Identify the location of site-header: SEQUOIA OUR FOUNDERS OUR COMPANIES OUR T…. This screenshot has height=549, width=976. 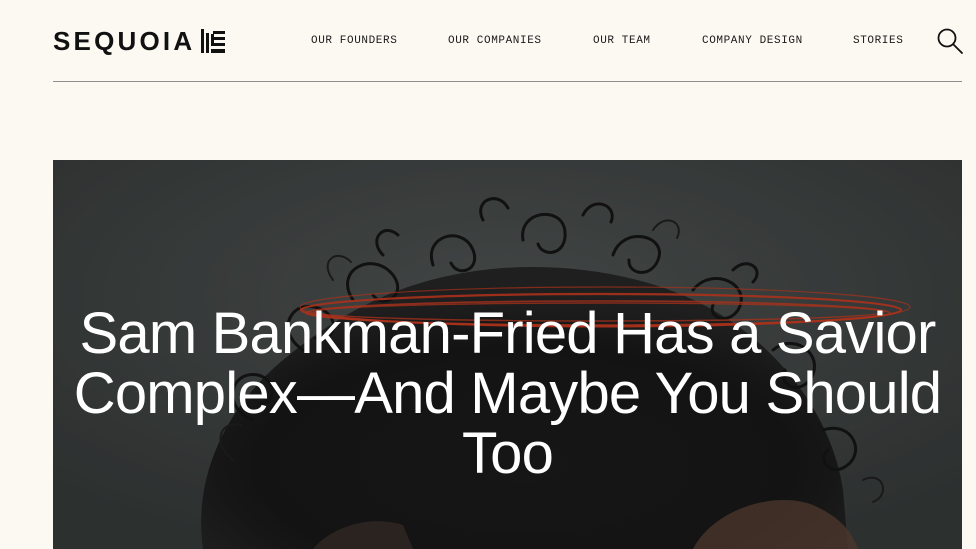
(488, 41).